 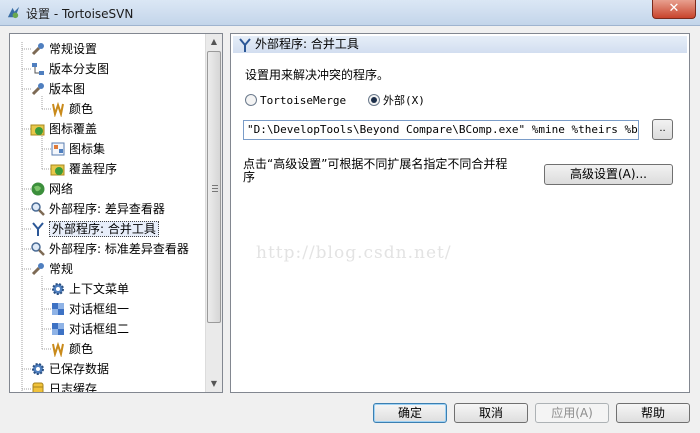 What do you see at coordinates (491, 413) in the screenshot?
I see `cancel-button: 取消` at bounding box center [491, 413].